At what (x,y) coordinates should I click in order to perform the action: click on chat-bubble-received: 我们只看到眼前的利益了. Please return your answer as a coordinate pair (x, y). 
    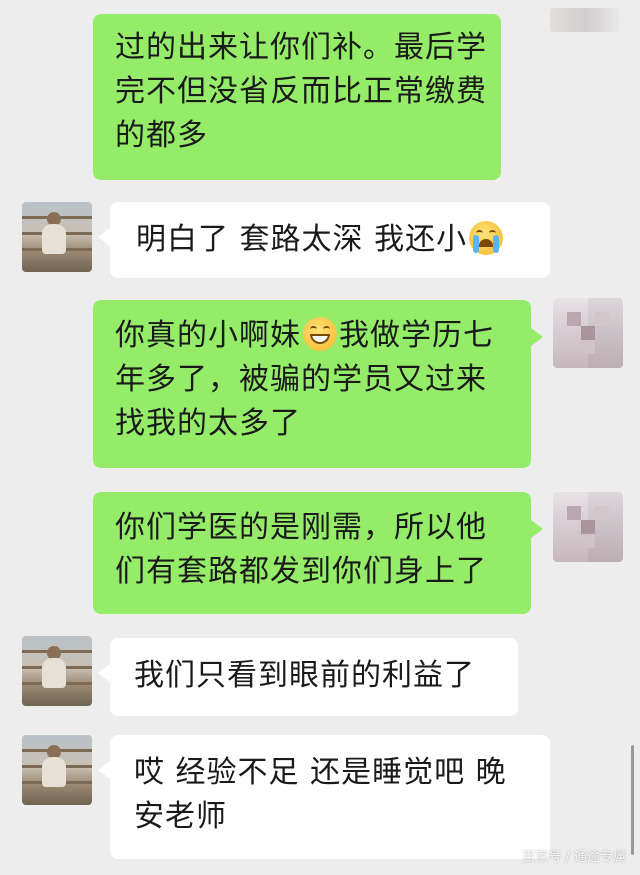
    Looking at the image, I should click on (308, 677).